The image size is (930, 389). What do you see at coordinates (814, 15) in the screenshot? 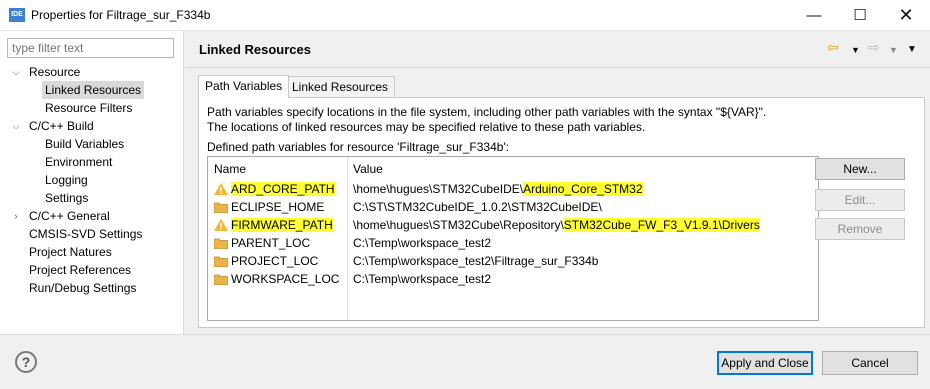
I see `minimize-button: —` at bounding box center [814, 15].